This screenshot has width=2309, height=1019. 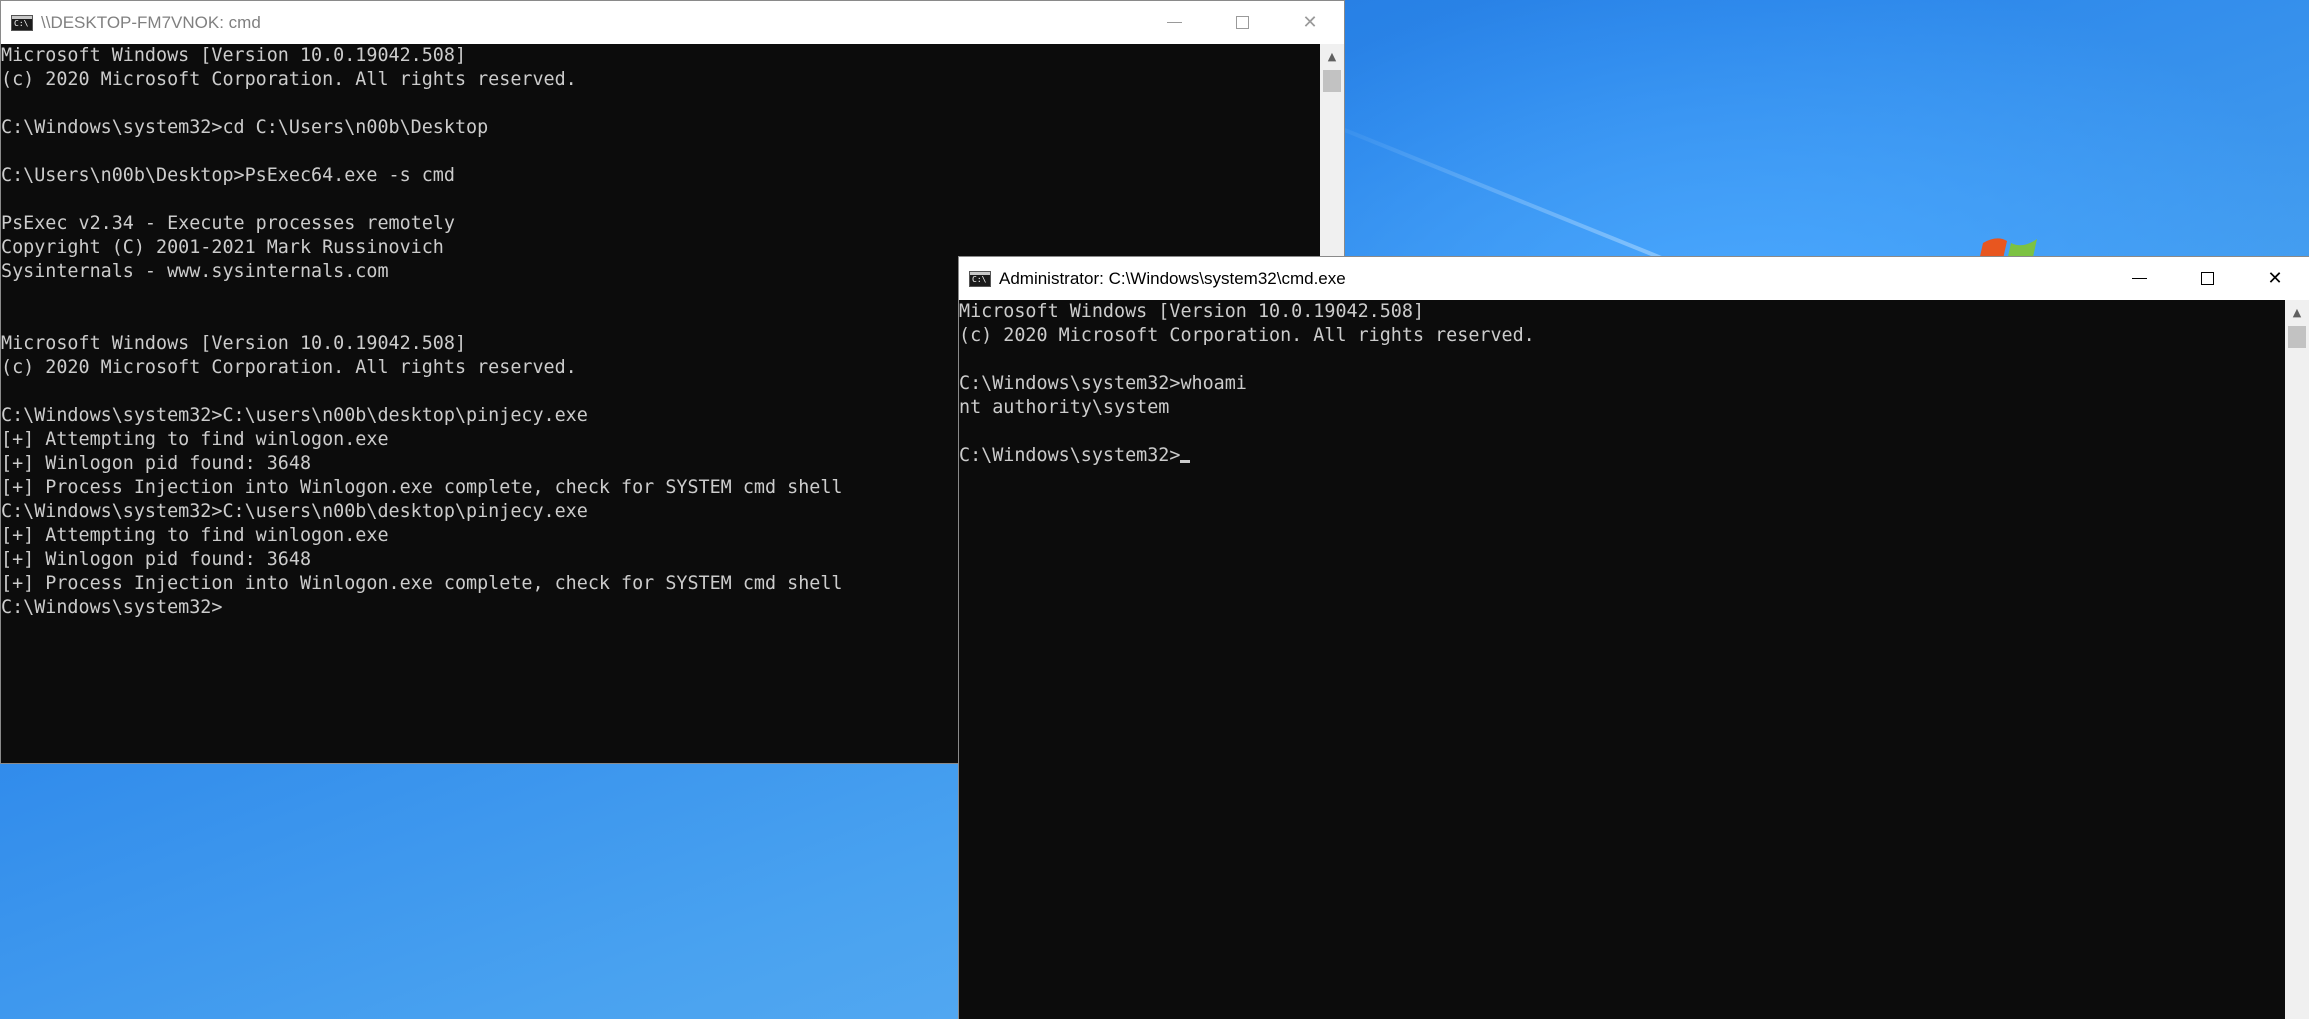 What do you see at coordinates (1103, 383) in the screenshot?
I see `console-line: C:\Windows\system32>whoami` at bounding box center [1103, 383].